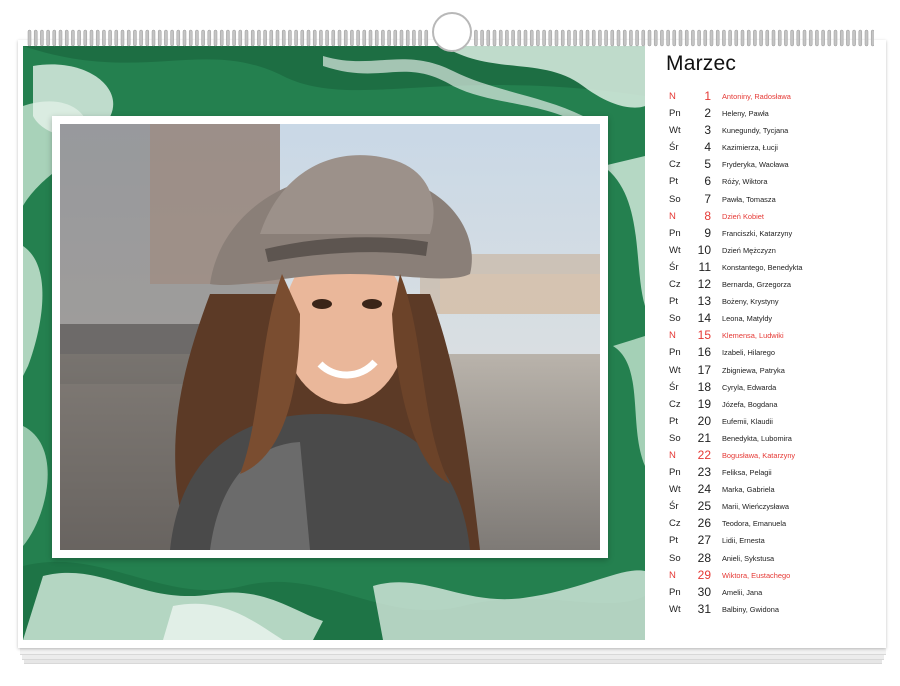 This screenshot has height=686, width=900. I want to click on day-row: Wt 17 Zbigniewa, Patryka, so click(772, 371).